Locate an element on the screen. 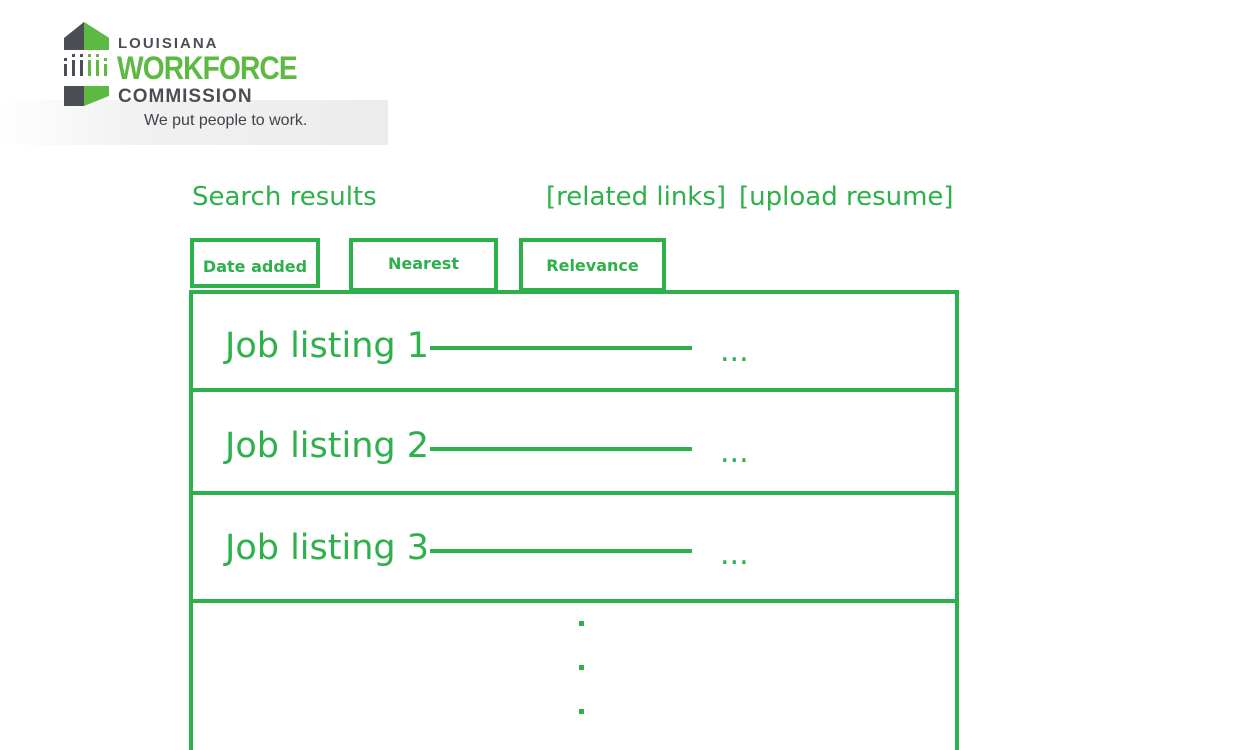 This screenshot has height=750, width=1244. sort-tab-relevance: Relevance is located at coordinates (592, 265).